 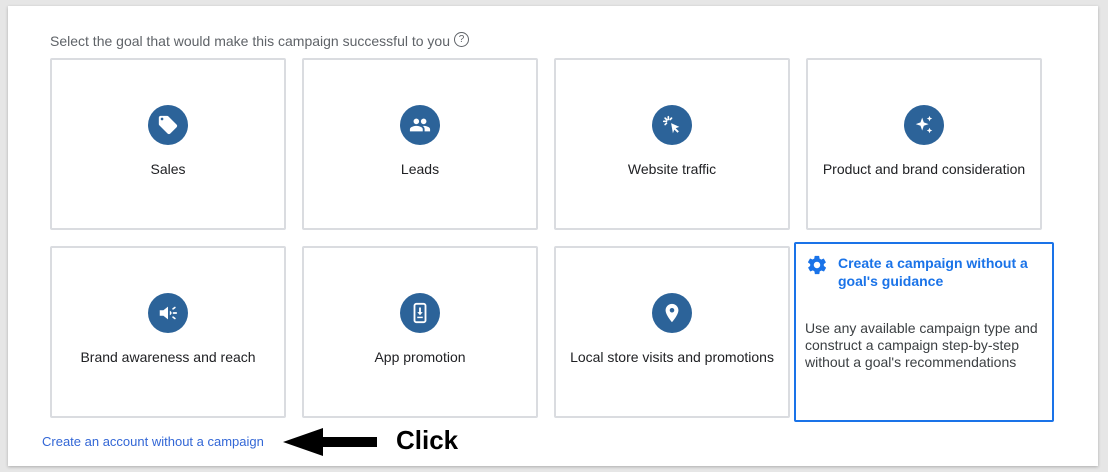 I want to click on goal-label: Website traffic, so click(x=672, y=169).